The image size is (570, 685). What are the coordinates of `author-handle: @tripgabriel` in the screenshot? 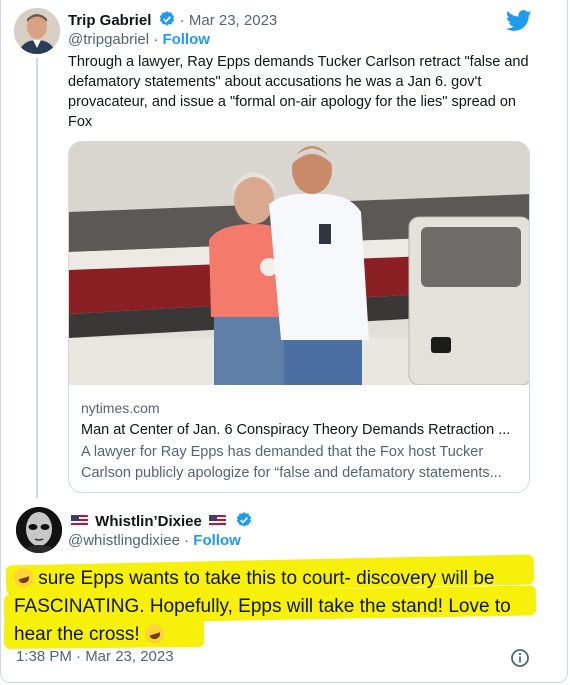 It's located at (108, 39).